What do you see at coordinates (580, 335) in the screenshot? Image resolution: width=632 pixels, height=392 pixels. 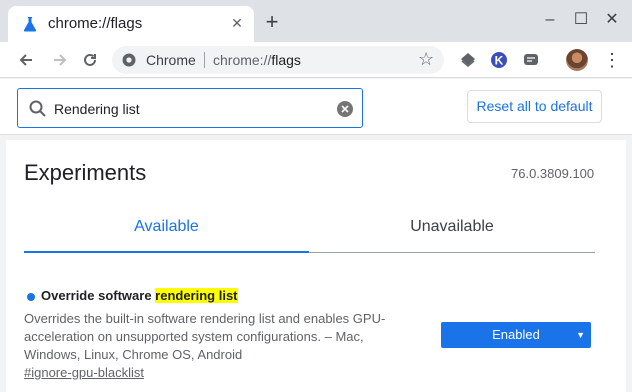 I see `dropdown-arrow-icon: ▼` at bounding box center [580, 335].